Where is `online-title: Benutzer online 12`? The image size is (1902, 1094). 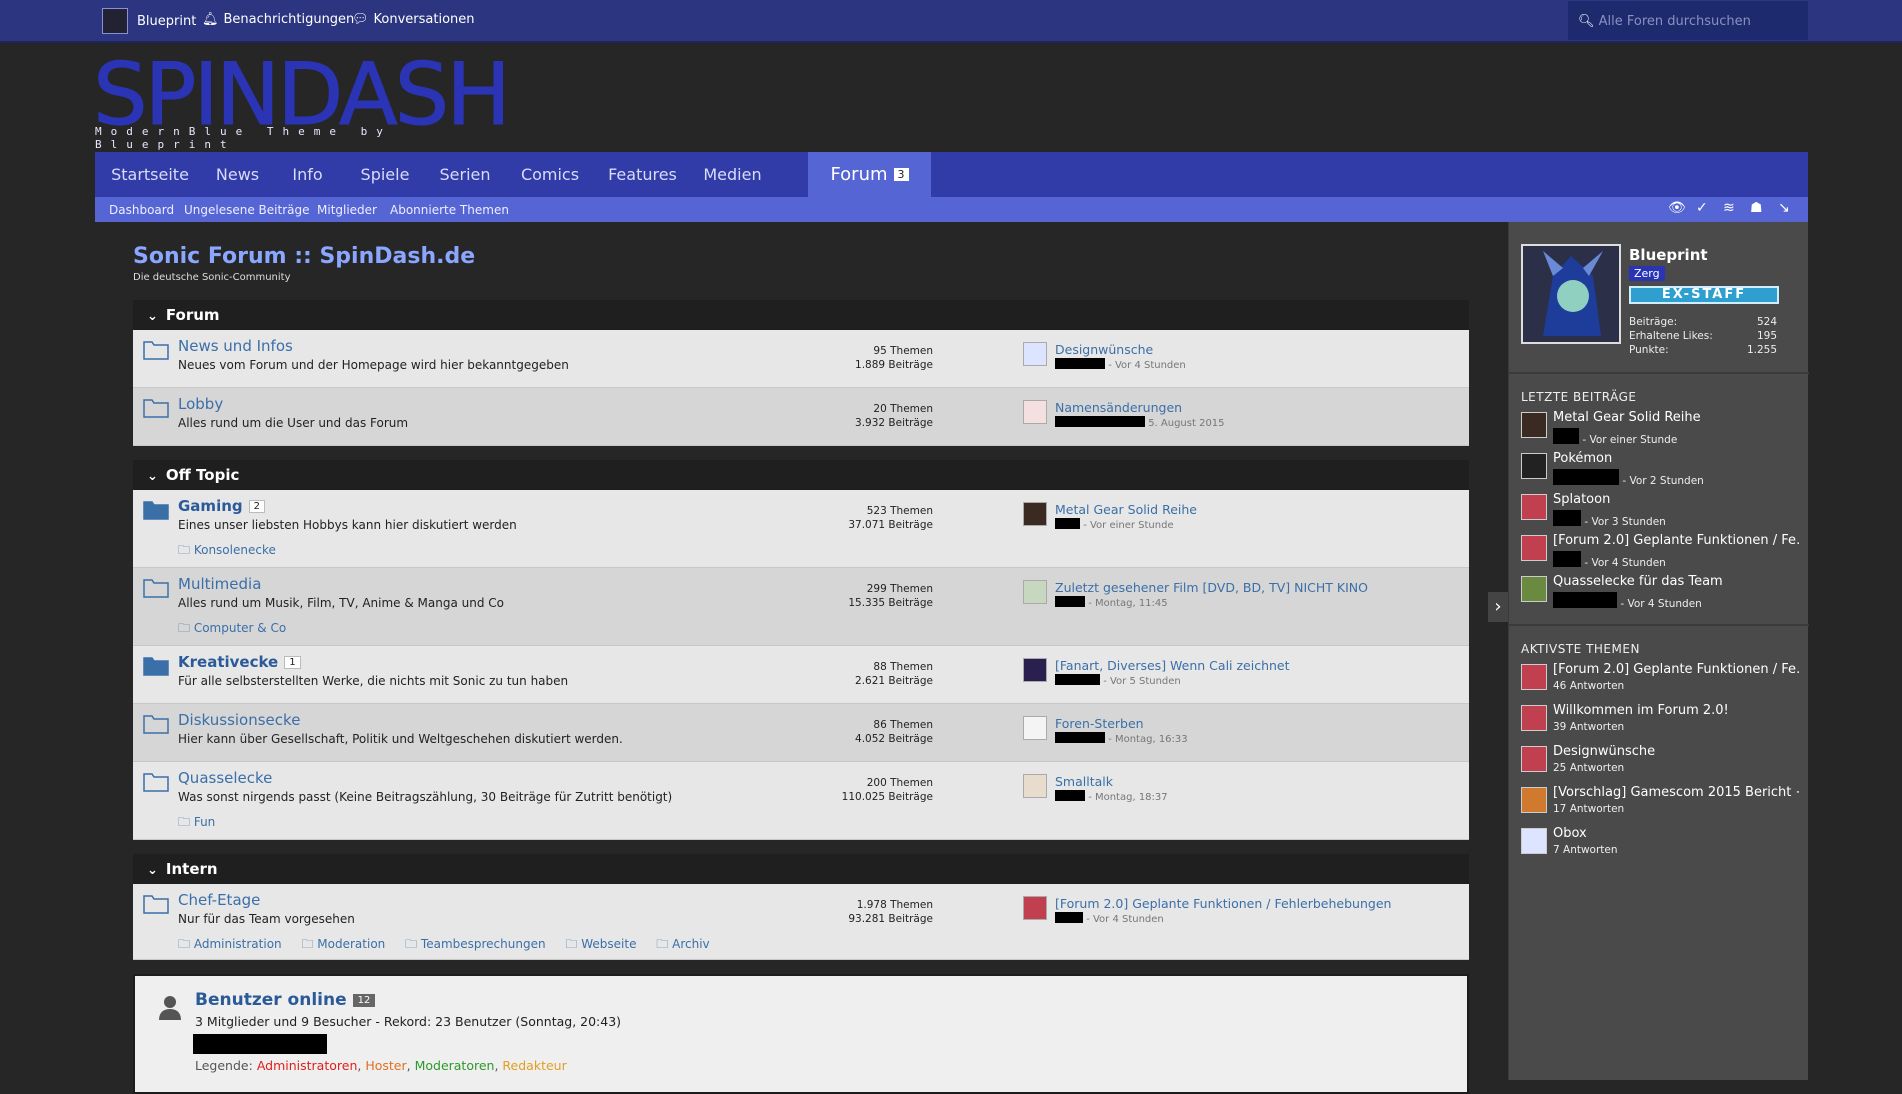
online-title: Benutzer online 12 is located at coordinates (285, 1000).